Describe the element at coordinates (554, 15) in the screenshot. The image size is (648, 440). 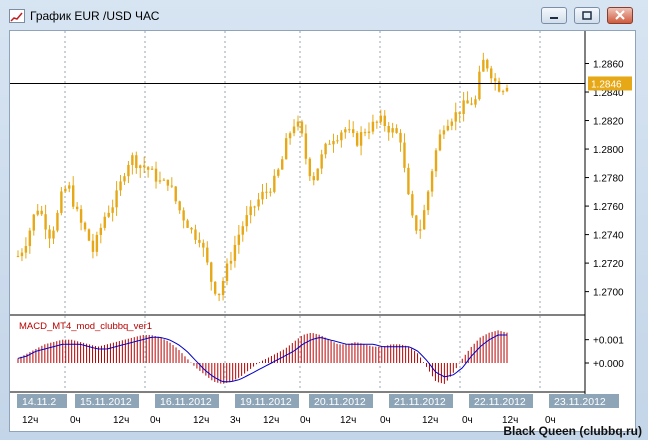
I see `minimize-button` at that location.